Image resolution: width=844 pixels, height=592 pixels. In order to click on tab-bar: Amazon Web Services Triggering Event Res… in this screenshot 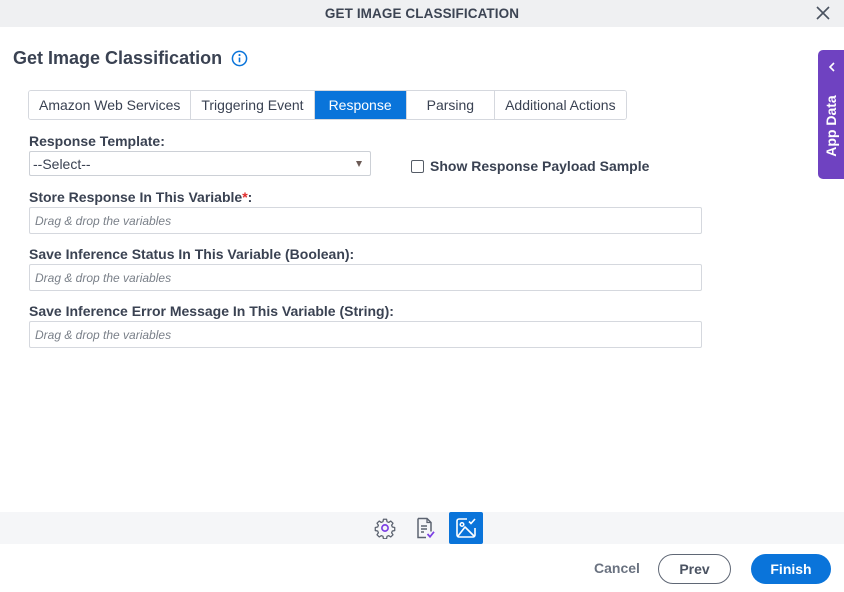, I will do `click(327, 105)`.